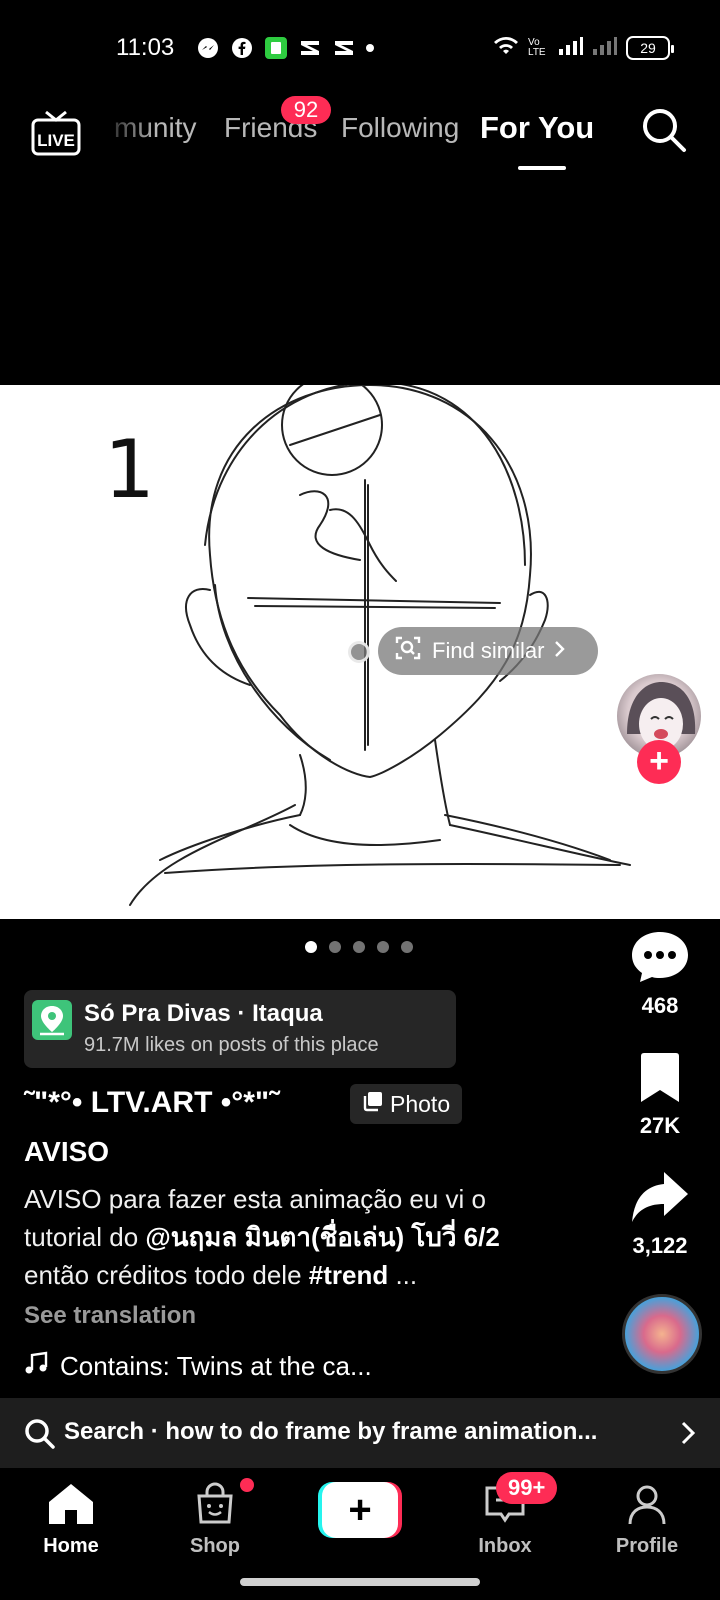 This screenshot has width=720, height=1600. I want to click on find-similar-dot, so click(359, 652).